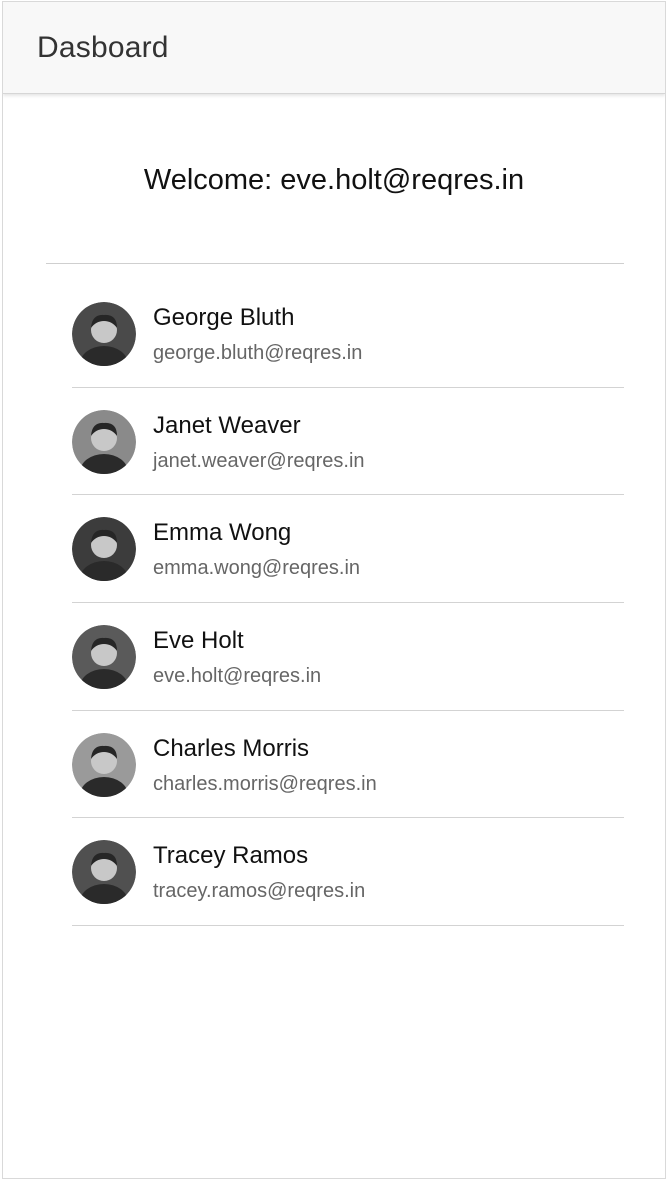 Image resolution: width=668 pixels, height=1181 pixels. What do you see at coordinates (237, 676) in the screenshot?
I see `user-email: eve.holt@reqres.in` at bounding box center [237, 676].